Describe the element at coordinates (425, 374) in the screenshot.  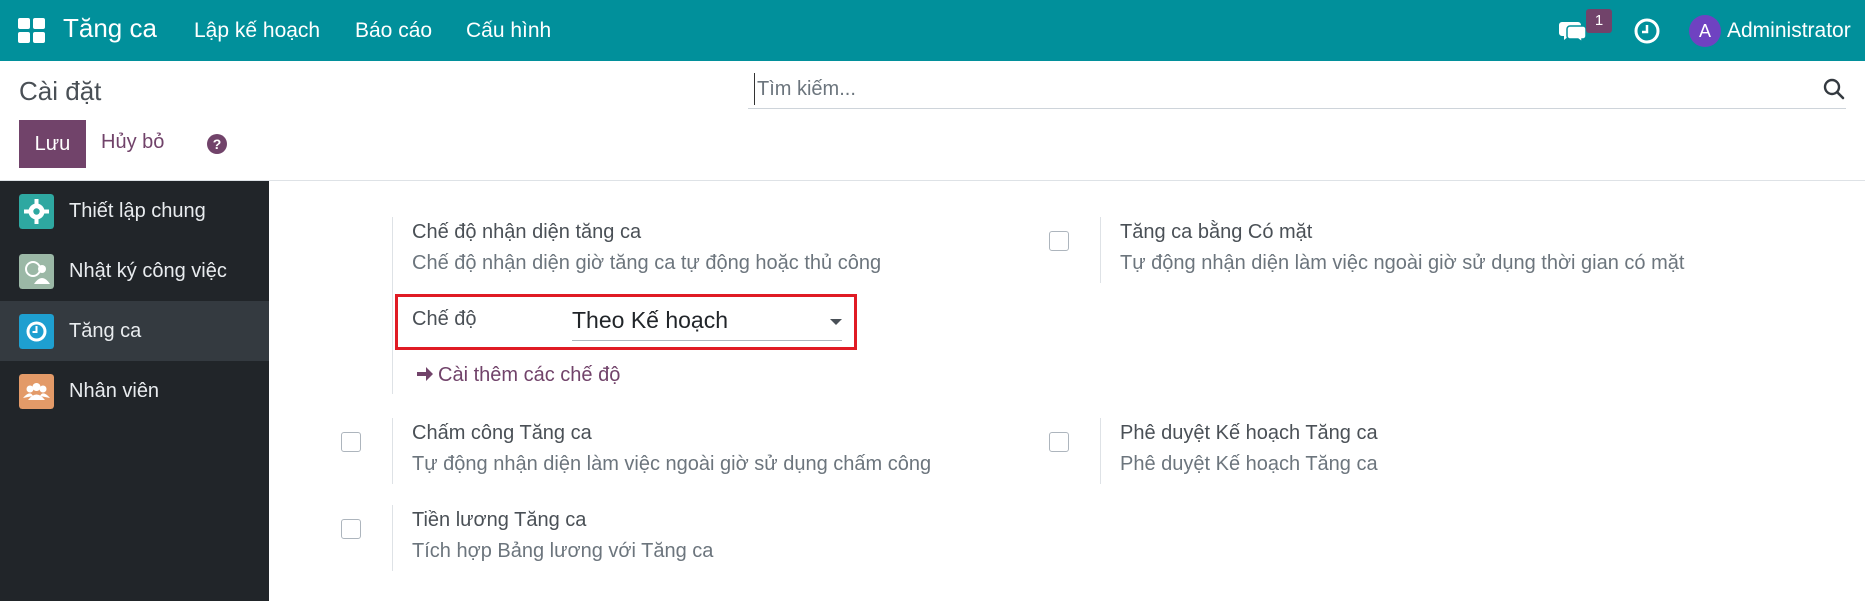
I see `arrow-right-icon` at that location.